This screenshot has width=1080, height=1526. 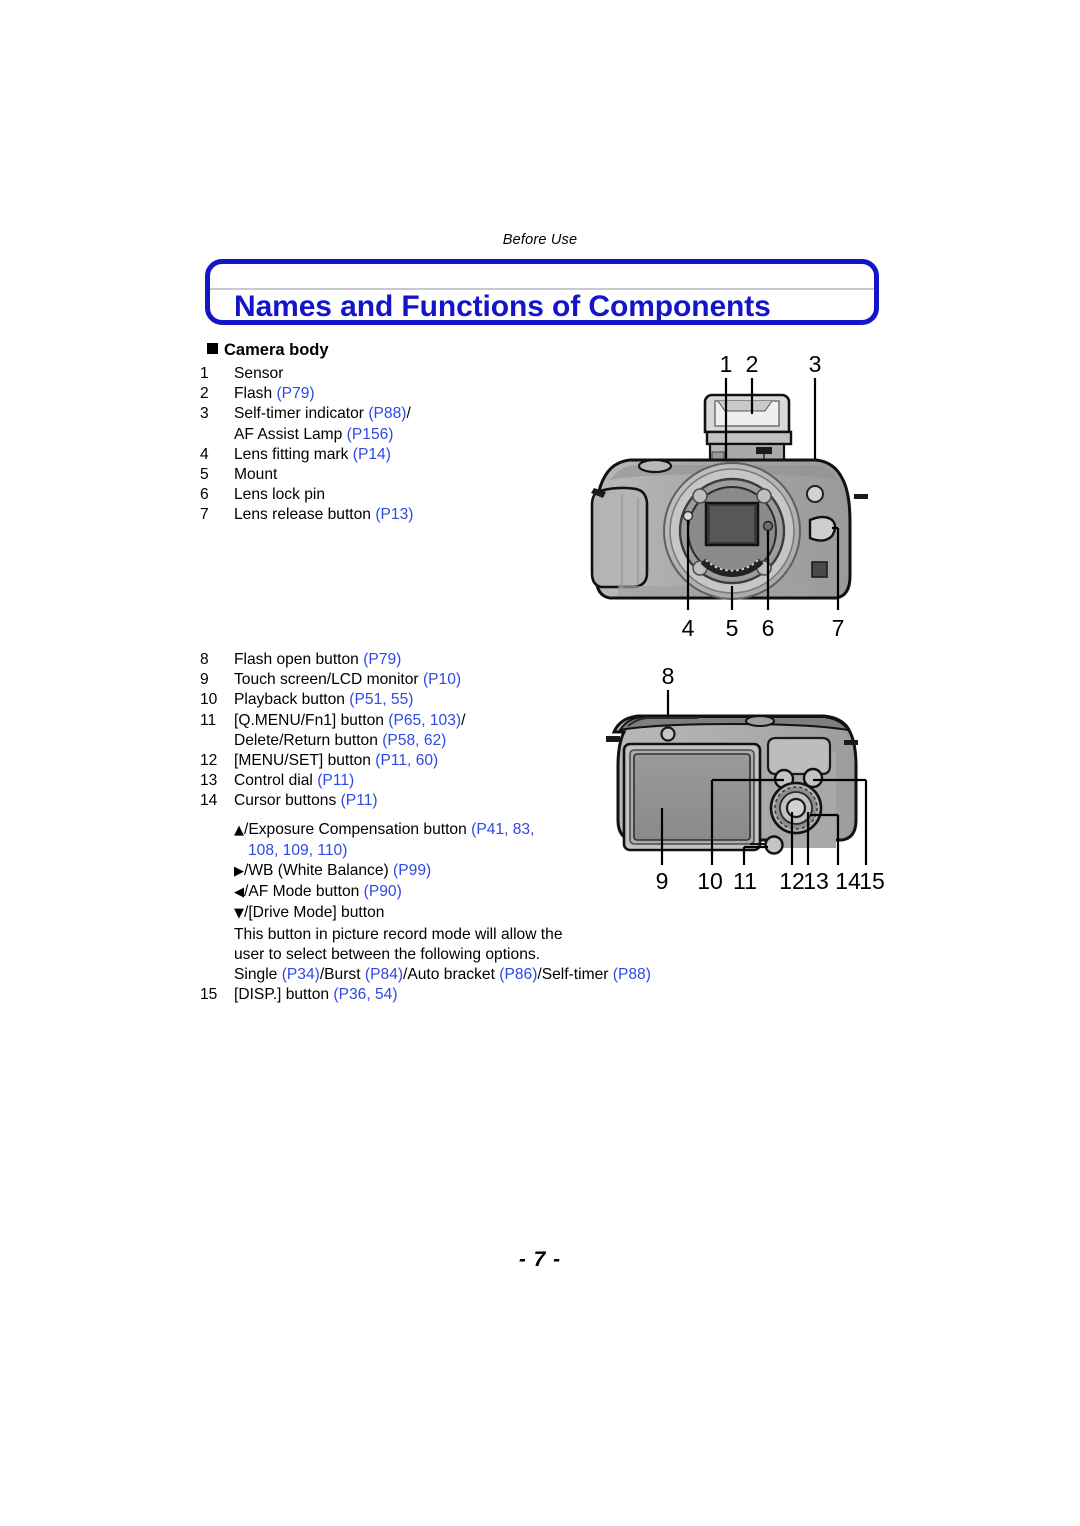 I want to click on page-ref: (P11, 60), so click(x=406, y=760).